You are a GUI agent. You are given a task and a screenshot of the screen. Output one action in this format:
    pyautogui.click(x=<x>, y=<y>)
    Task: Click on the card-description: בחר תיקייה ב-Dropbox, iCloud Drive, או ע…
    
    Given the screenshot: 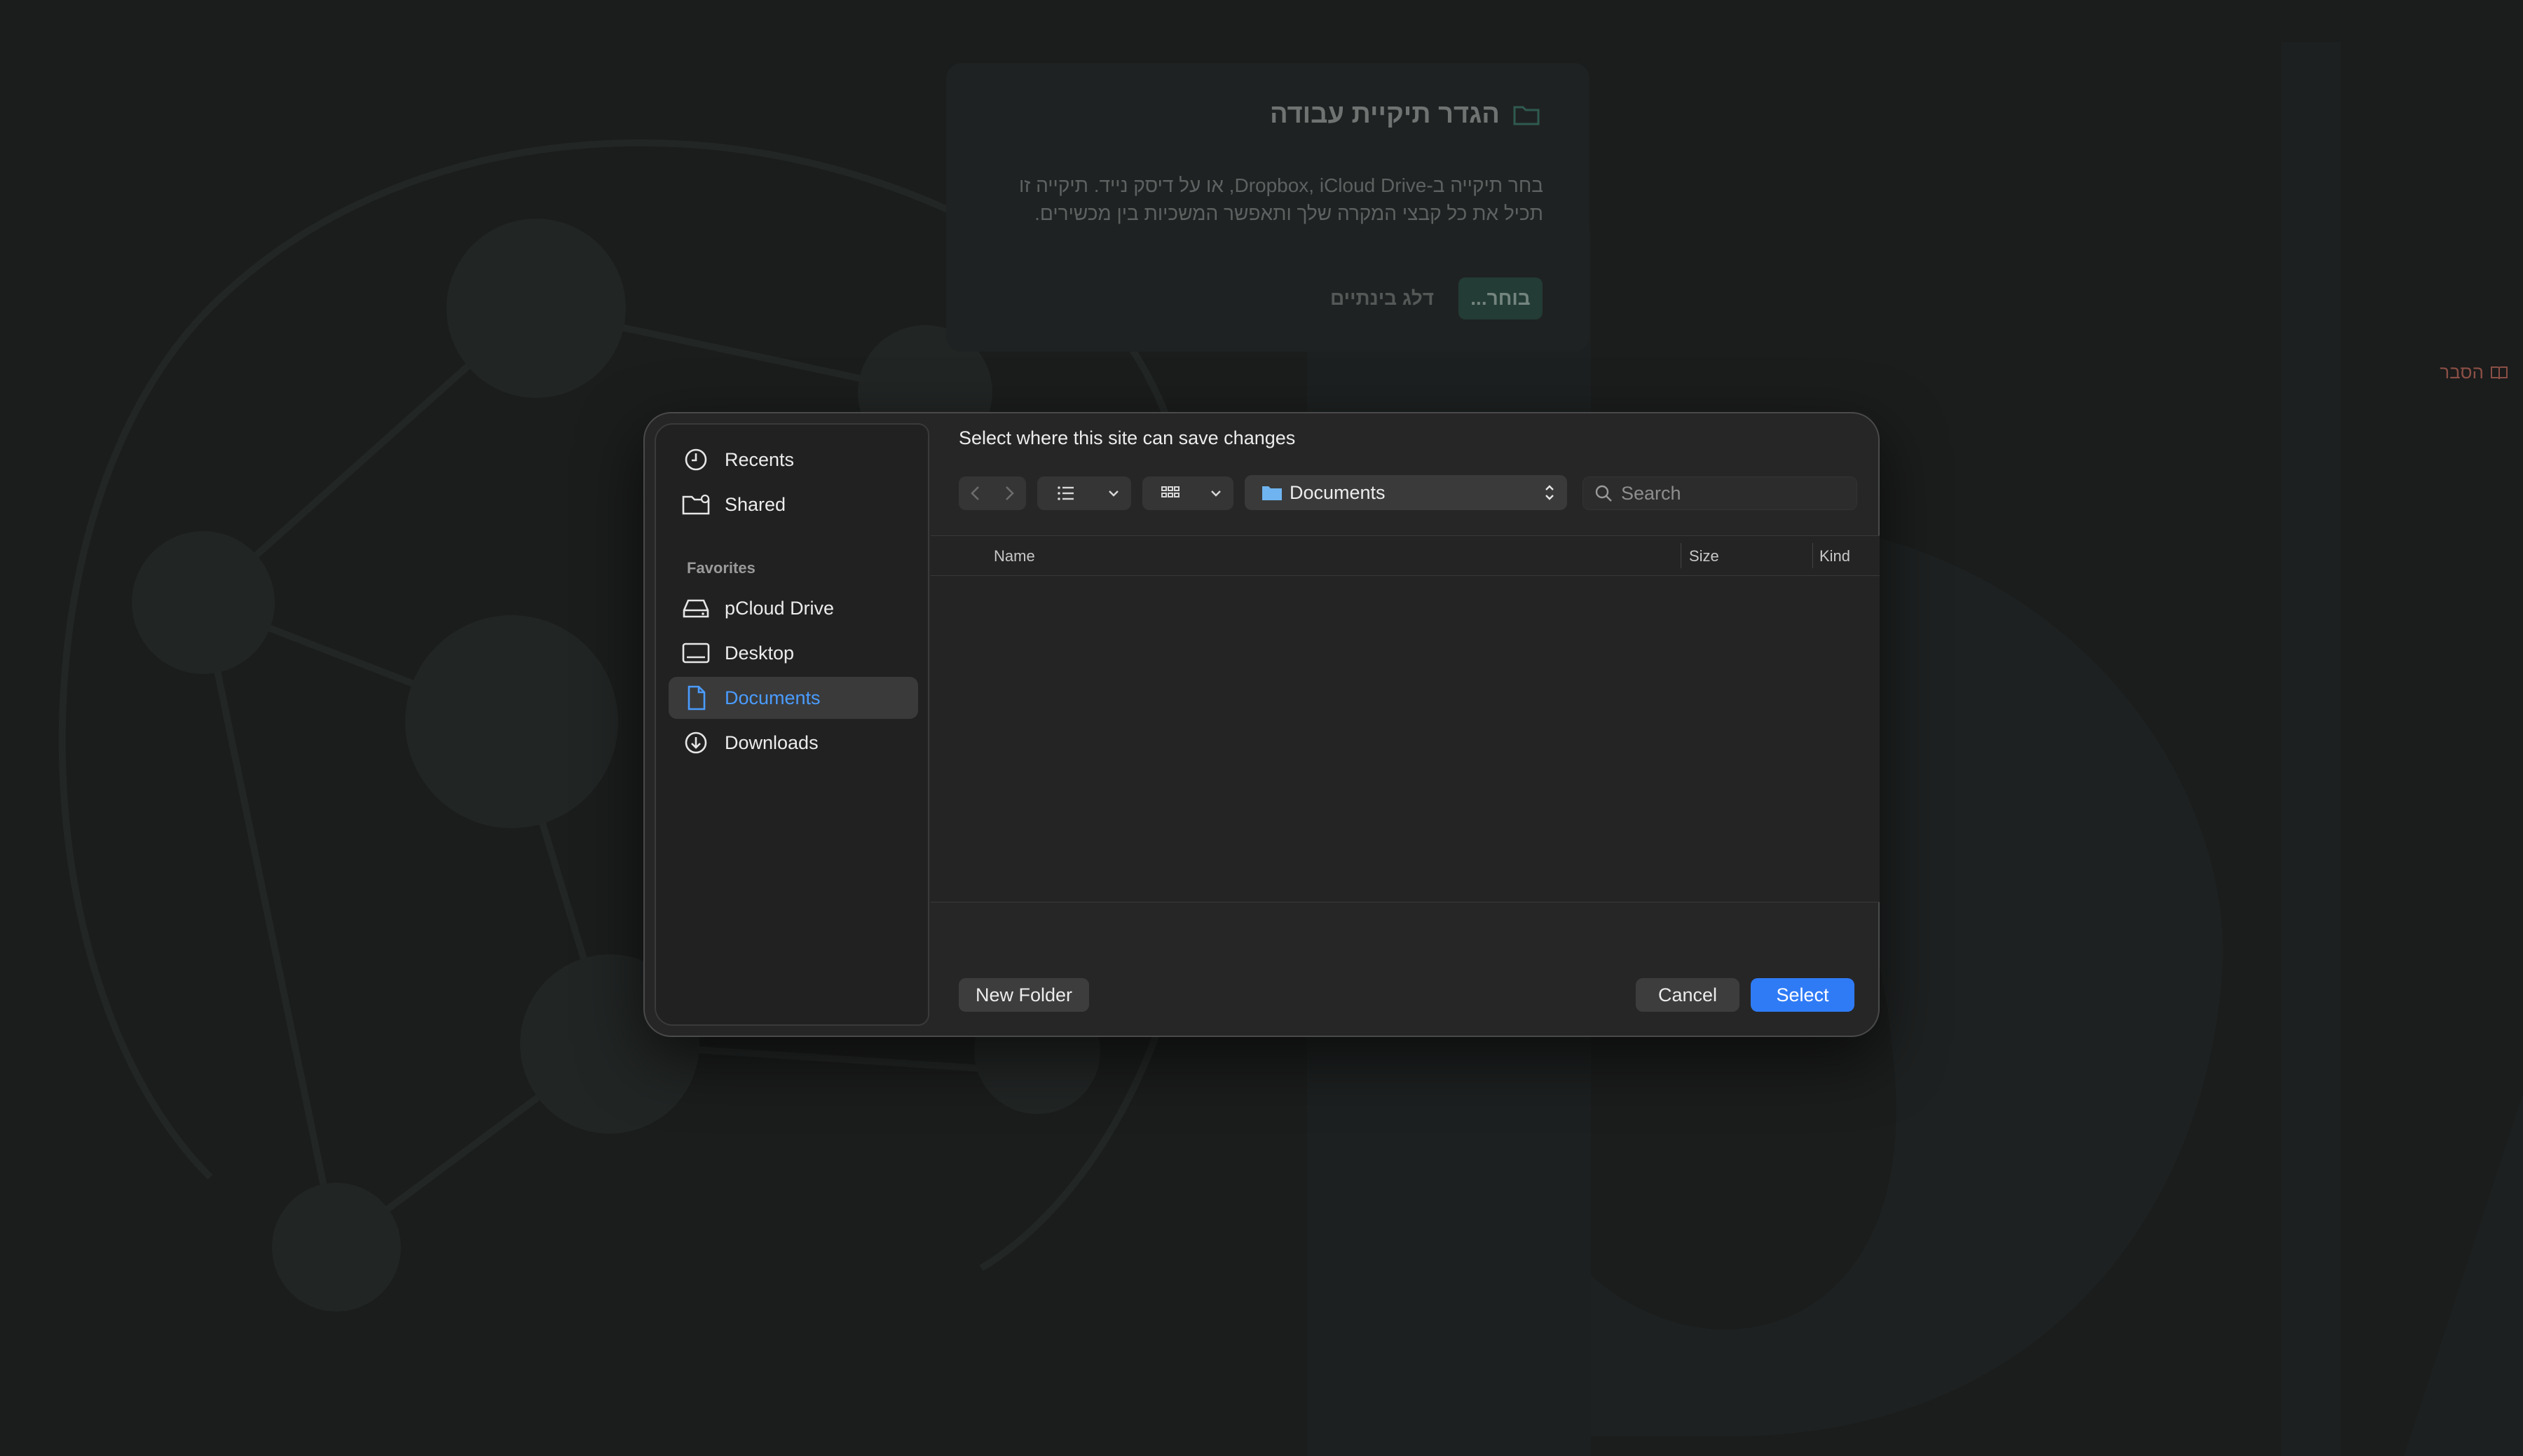 What is the action you would take?
    pyautogui.click(x=1280, y=199)
    